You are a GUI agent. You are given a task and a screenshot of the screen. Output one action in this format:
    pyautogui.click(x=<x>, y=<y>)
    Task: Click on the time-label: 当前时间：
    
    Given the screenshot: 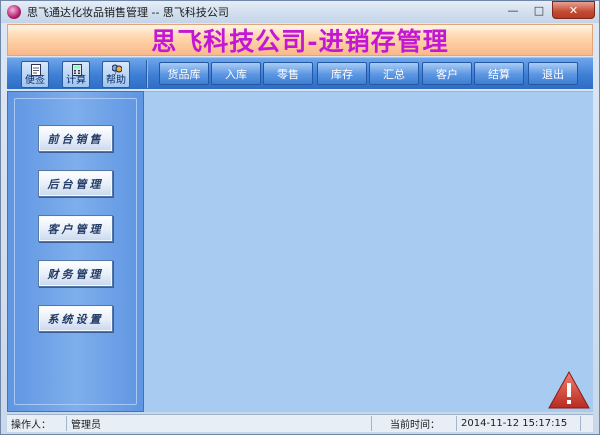 What is the action you would take?
    pyautogui.click(x=414, y=423)
    